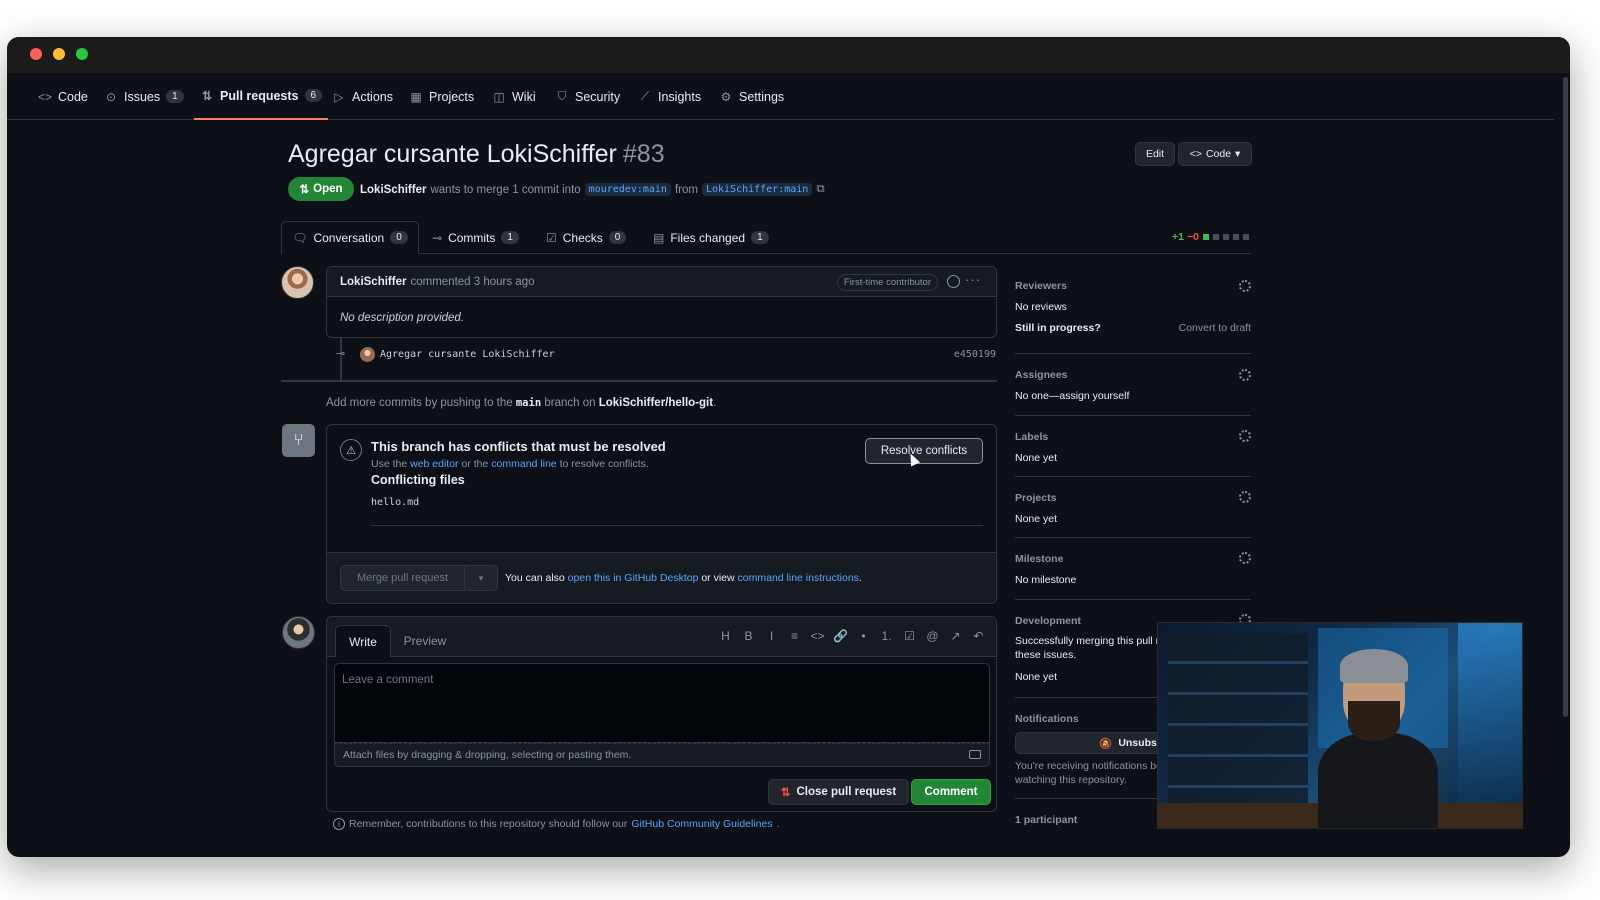 The width and height of the screenshot is (1600, 900). What do you see at coordinates (510, 237) in the screenshot?
I see `tab-commits-count: 1` at bounding box center [510, 237].